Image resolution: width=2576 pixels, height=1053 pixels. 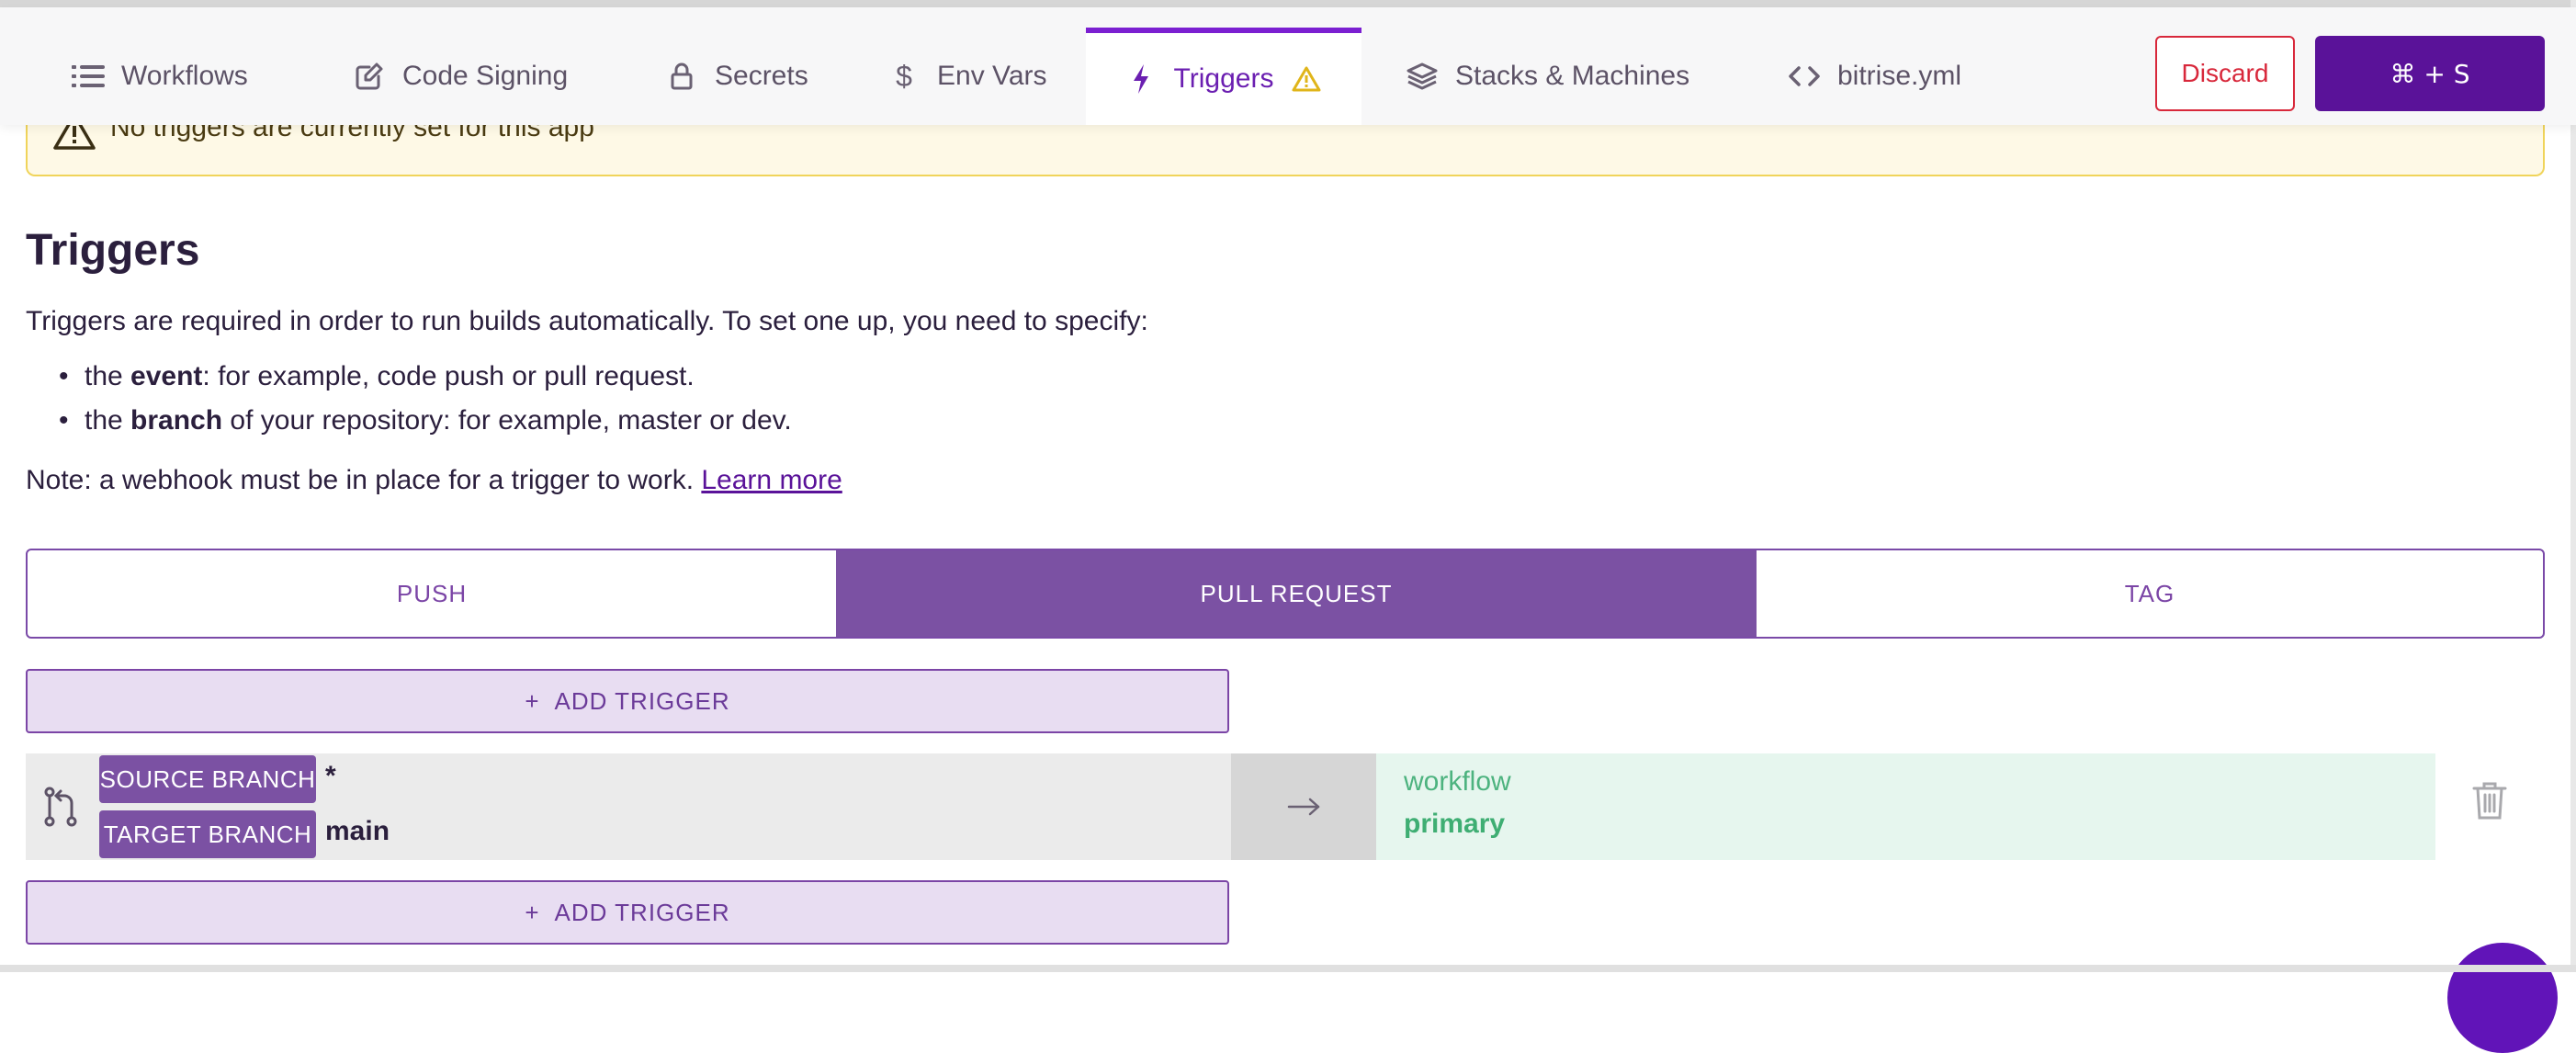 What do you see at coordinates (1804, 76) in the screenshot?
I see `code-icon` at bounding box center [1804, 76].